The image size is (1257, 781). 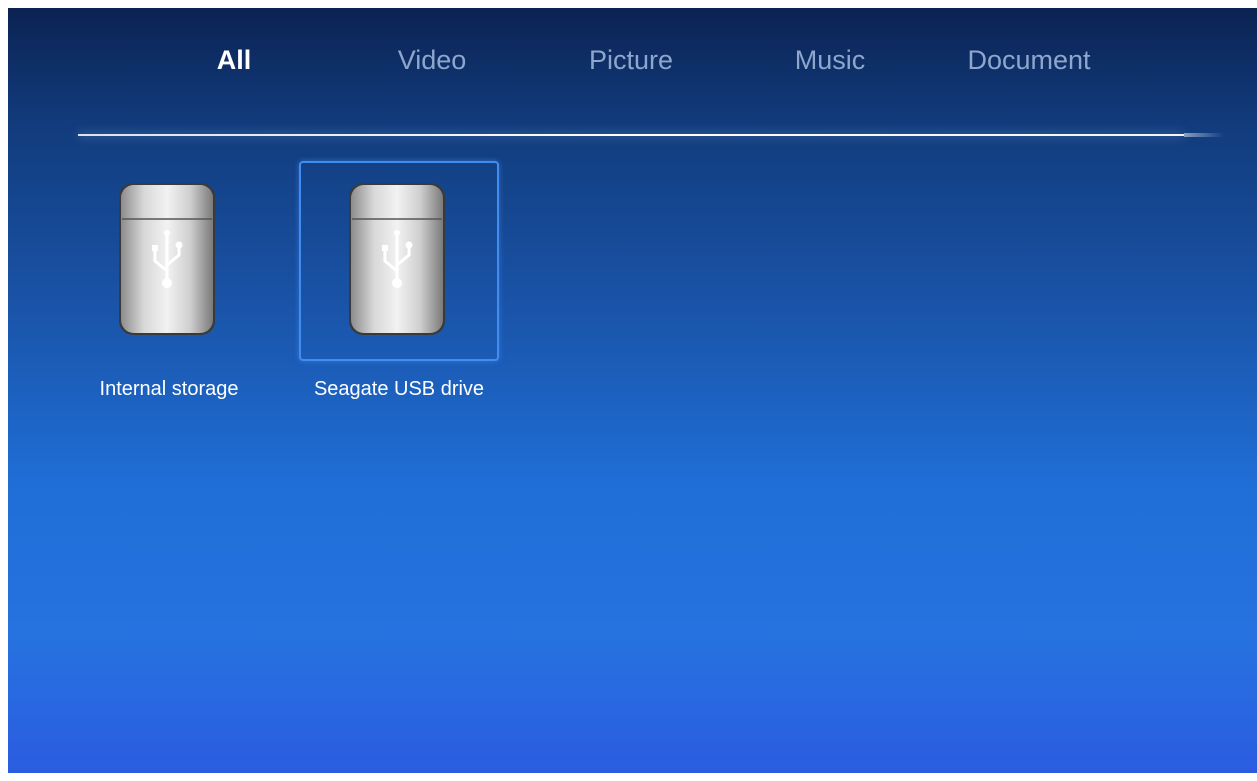 I want to click on tab-music: Music, so click(x=830, y=60).